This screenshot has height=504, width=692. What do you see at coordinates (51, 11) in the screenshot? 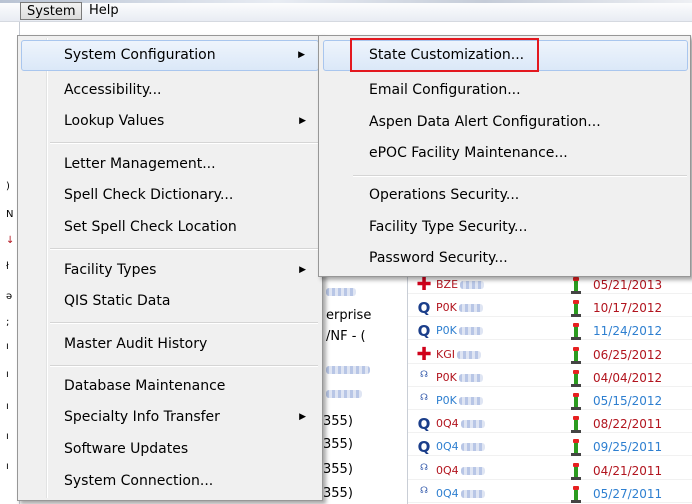
I see `menu-system: System` at bounding box center [51, 11].